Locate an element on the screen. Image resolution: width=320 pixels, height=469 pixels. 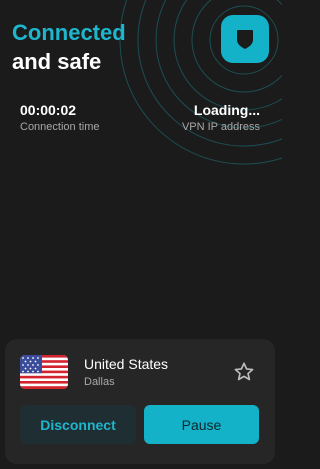
shield-icon is located at coordinates (245, 39).